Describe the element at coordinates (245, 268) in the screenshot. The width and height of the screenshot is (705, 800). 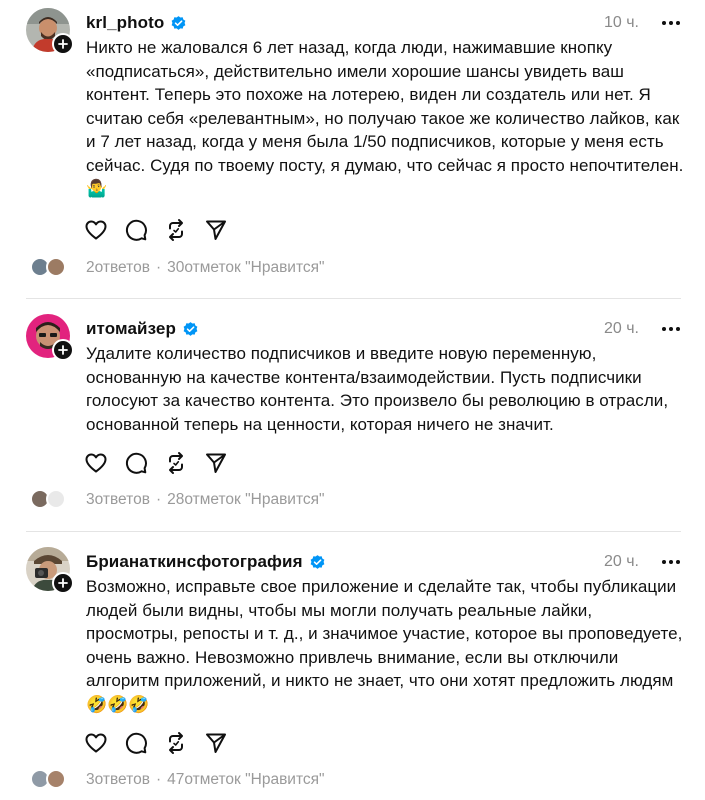
I see `likes-count: 30отметок "Нравится"` at that location.